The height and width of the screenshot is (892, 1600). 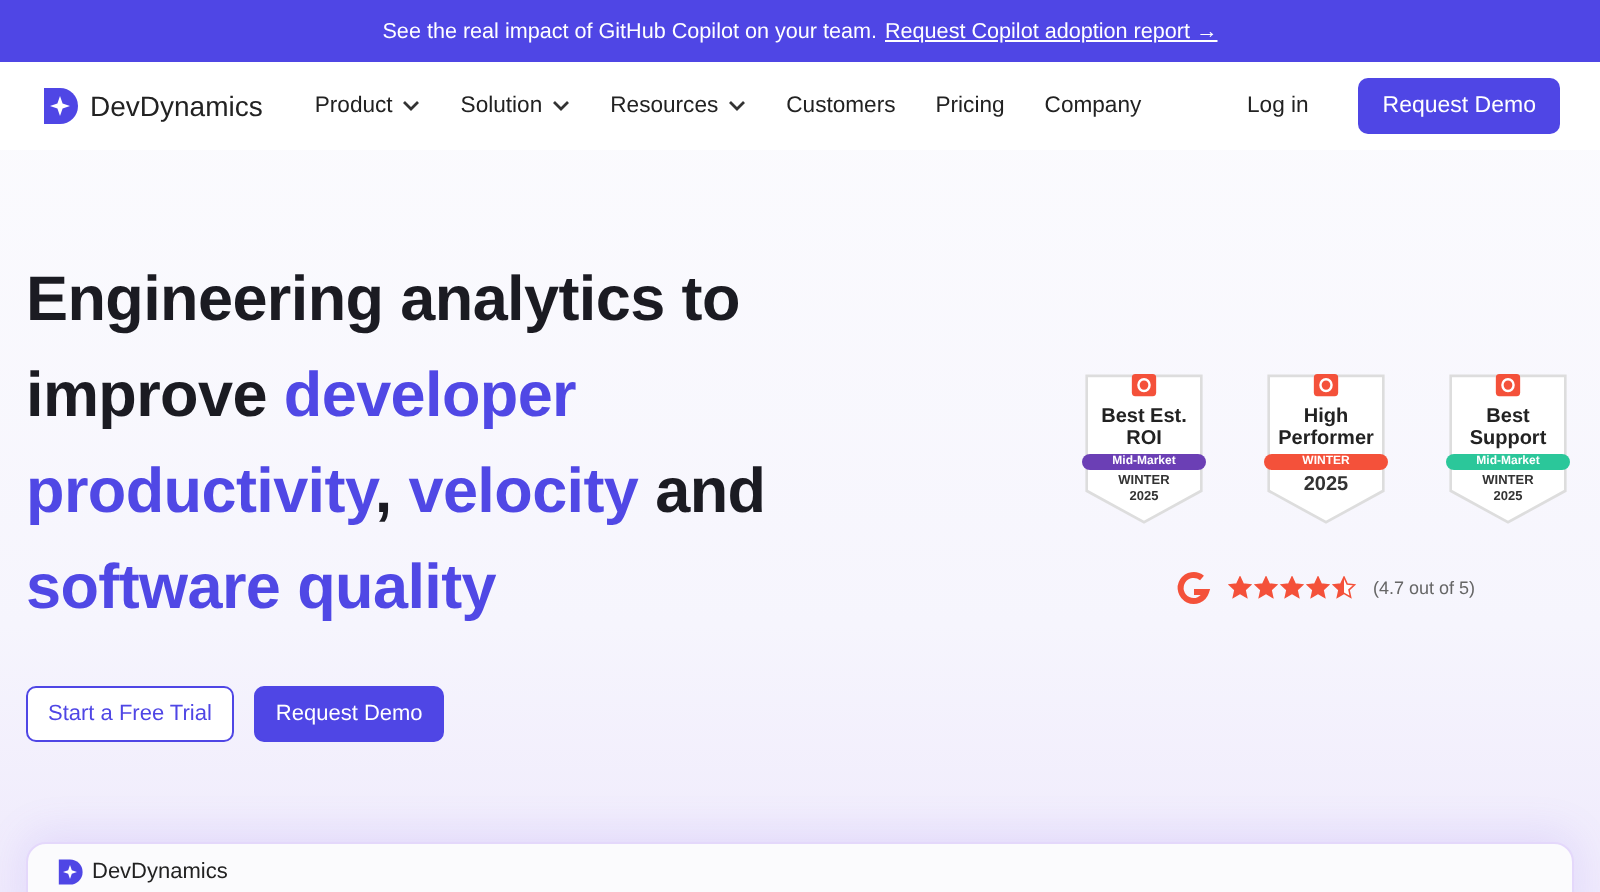 I want to click on badge-title: High Performer, so click(x=1326, y=428).